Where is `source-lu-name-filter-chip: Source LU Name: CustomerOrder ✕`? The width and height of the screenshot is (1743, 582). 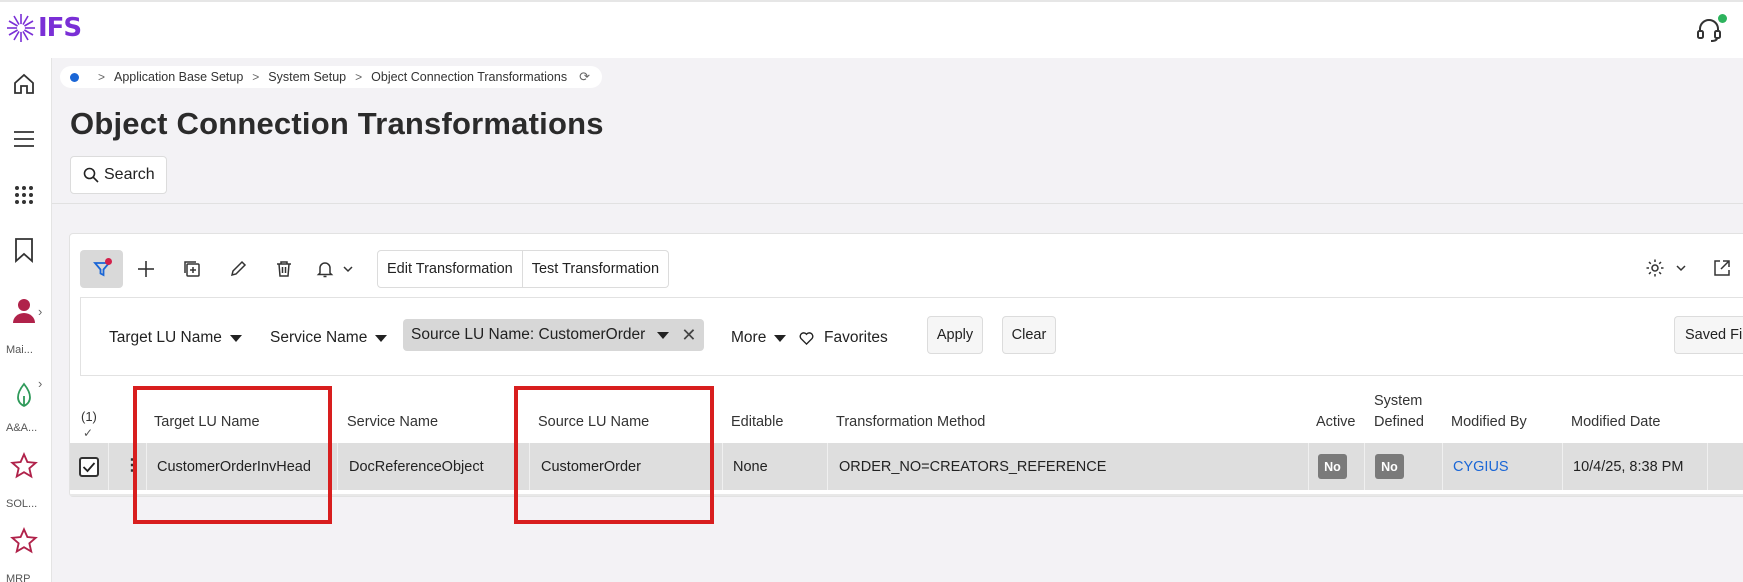
source-lu-name-filter-chip: Source LU Name: CustomerOrder ✕ is located at coordinates (554, 335).